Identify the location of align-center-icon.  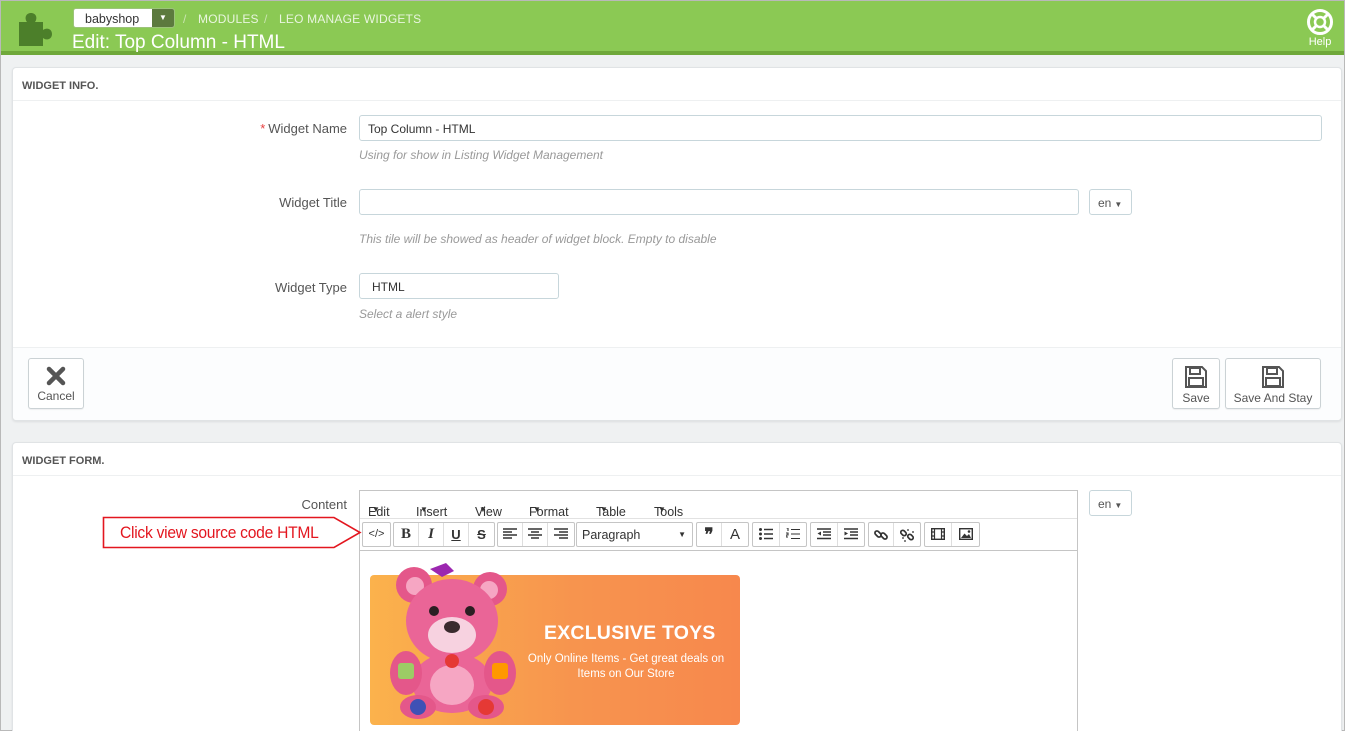
(535, 533).